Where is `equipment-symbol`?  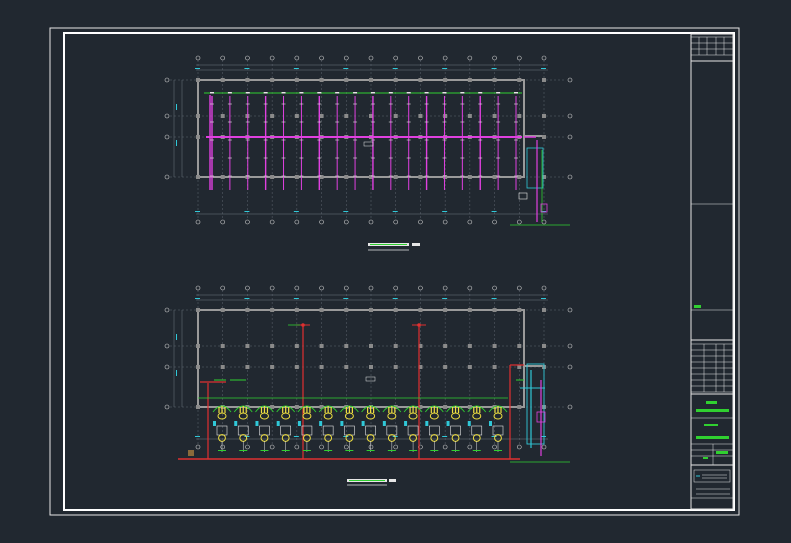 equipment-symbol is located at coordinates (191, 453).